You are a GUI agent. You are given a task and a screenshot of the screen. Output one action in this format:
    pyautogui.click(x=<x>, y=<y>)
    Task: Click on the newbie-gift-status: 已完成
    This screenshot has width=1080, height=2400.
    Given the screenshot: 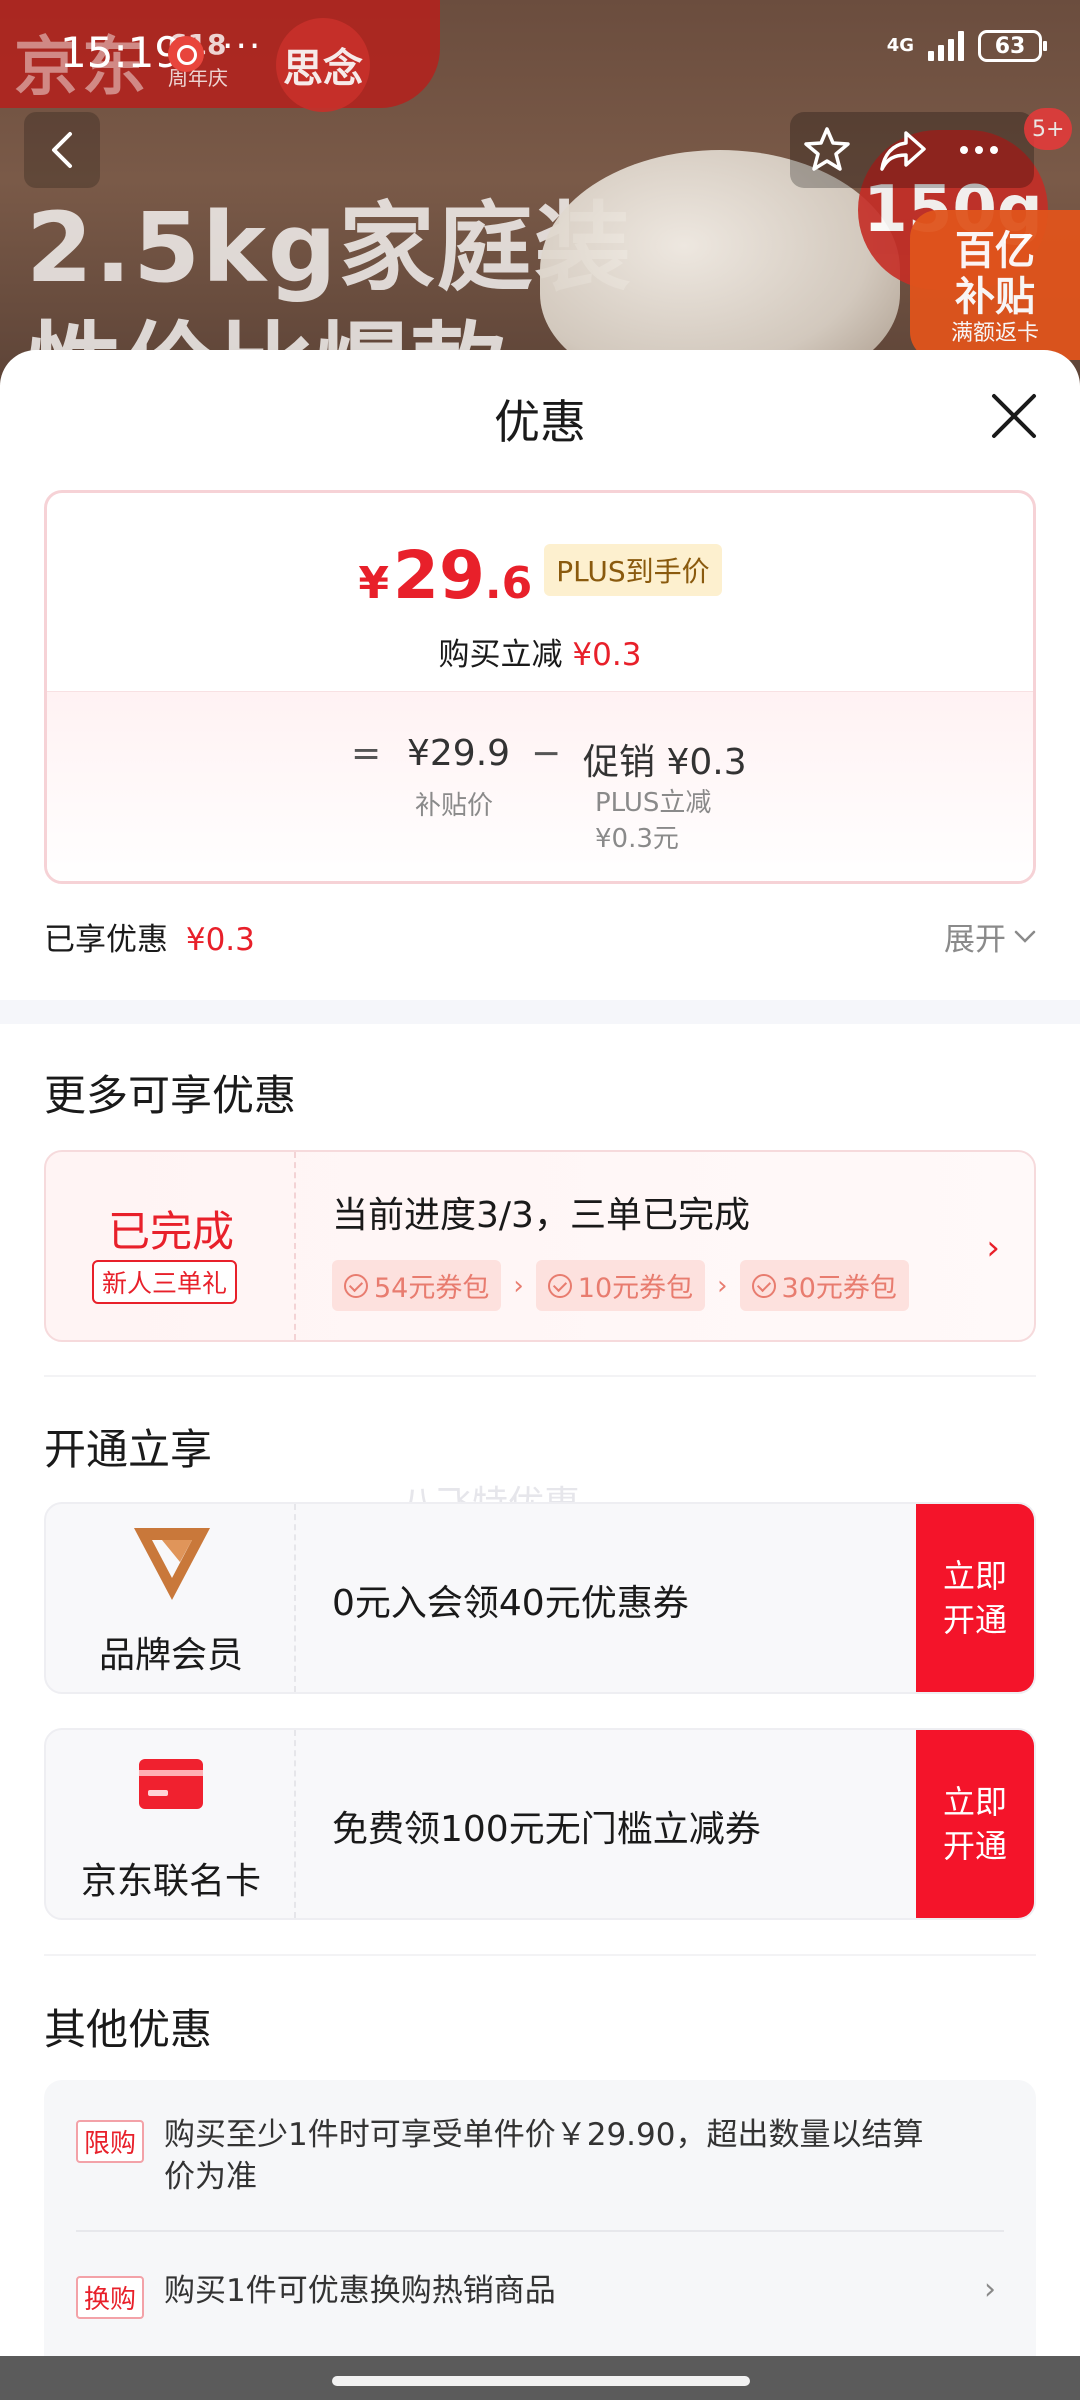 What is the action you would take?
    pyautogui.click(x=170, y=1231)
    